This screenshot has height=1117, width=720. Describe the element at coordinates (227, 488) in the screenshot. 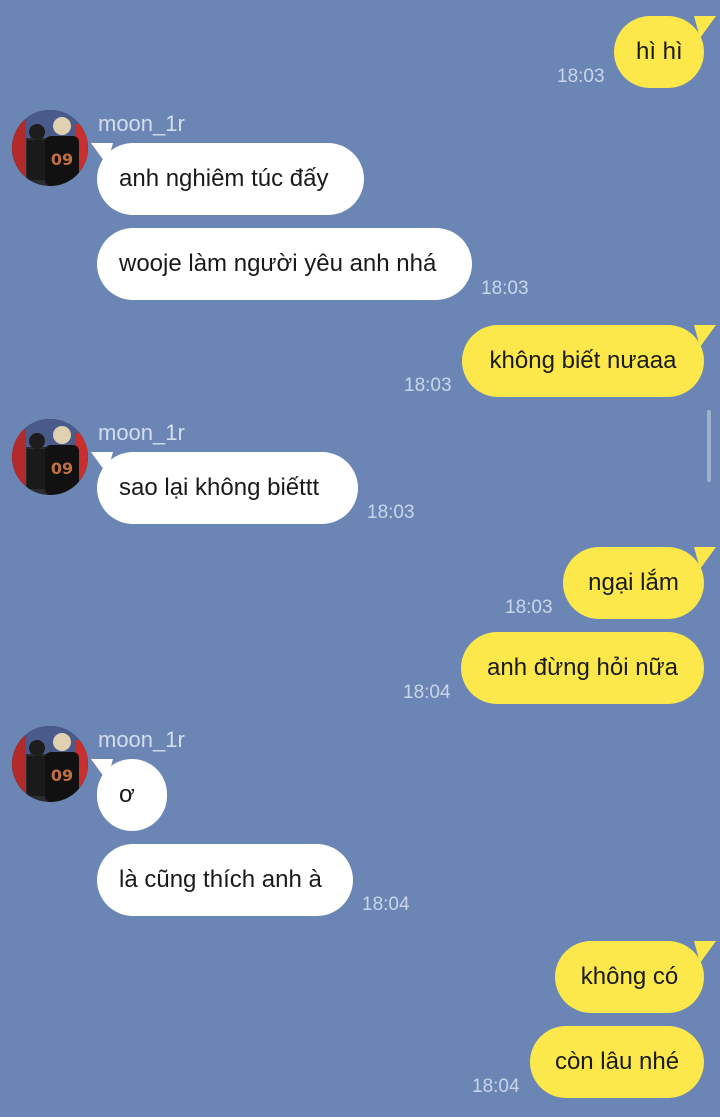

I see `message-bubble-incoming: sao lại không biếttt` at that location.